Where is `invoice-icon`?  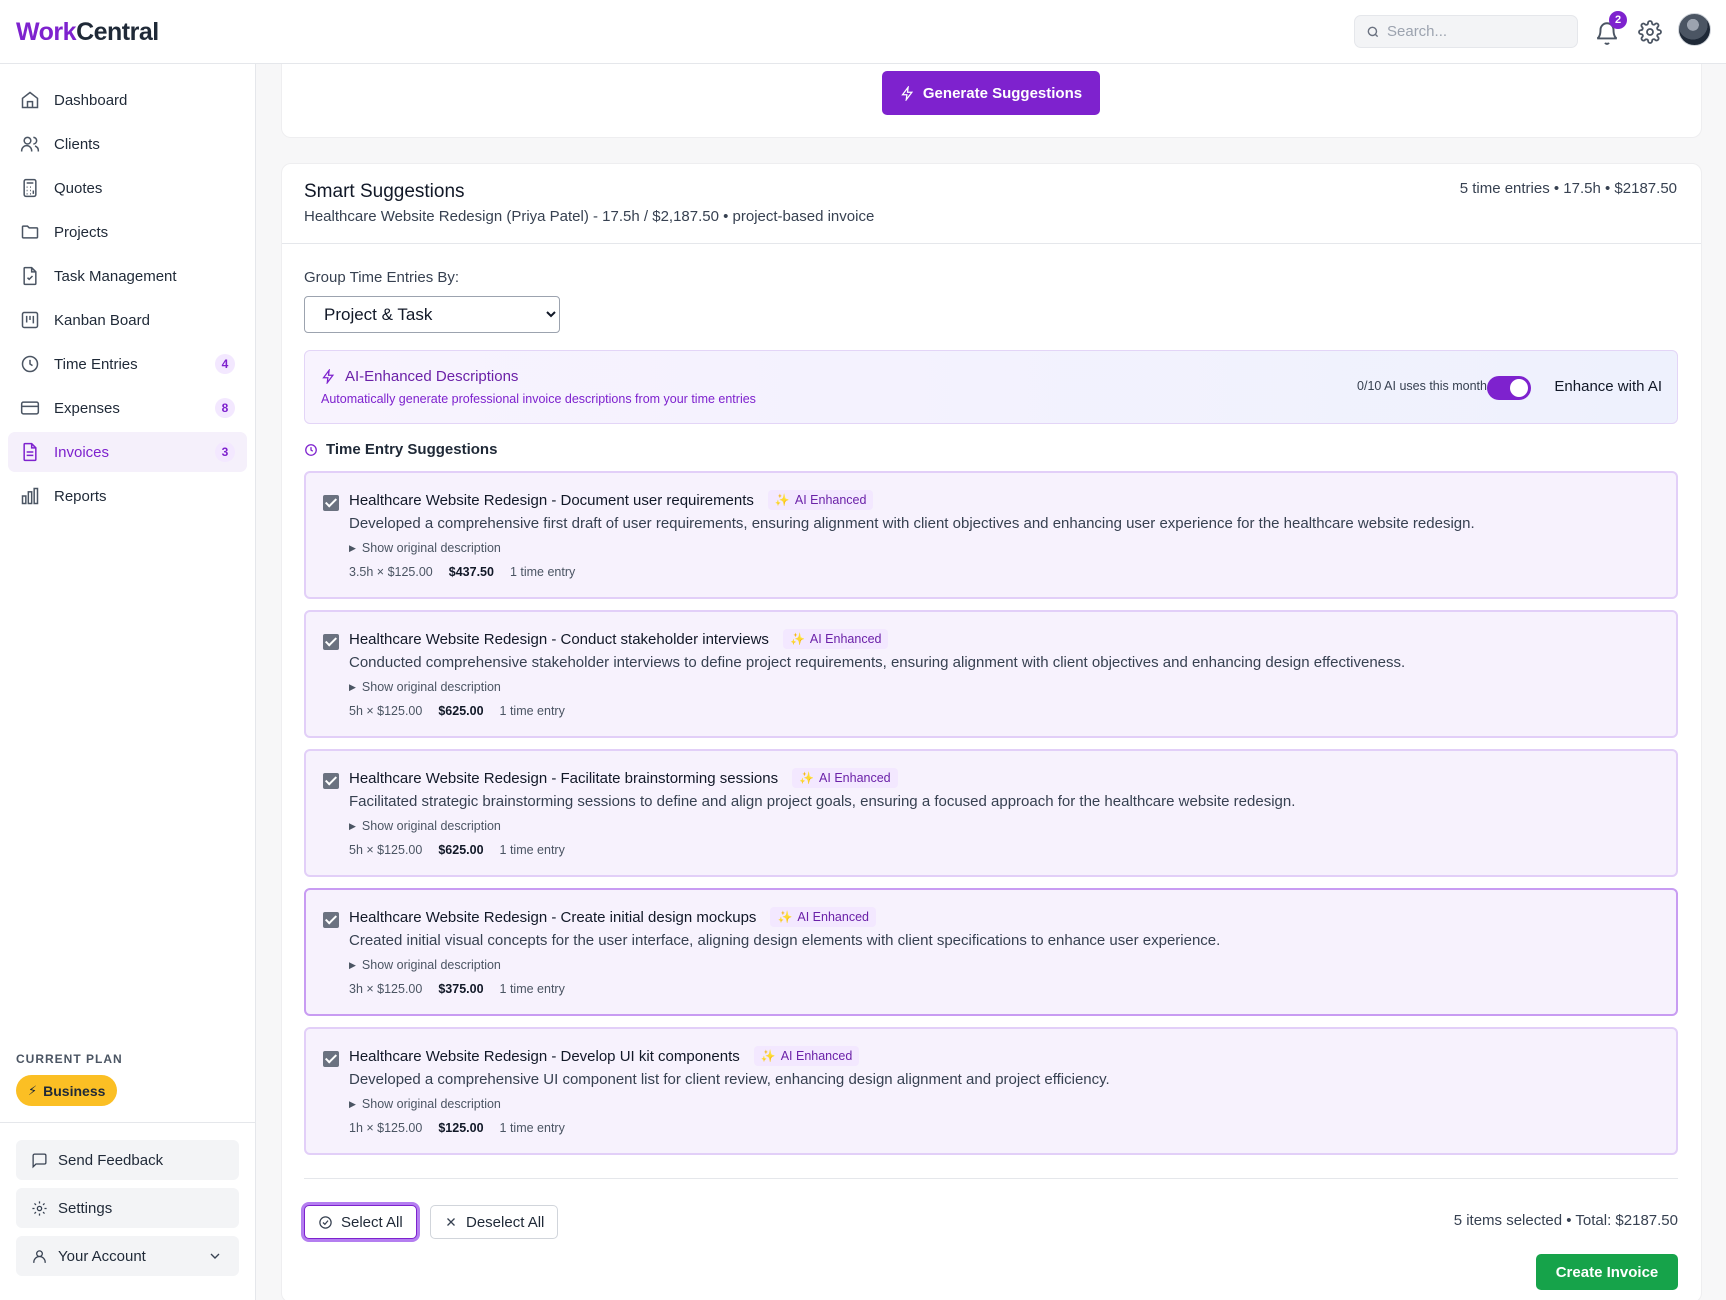 invoice-icon is located at coordinates (30, 452).